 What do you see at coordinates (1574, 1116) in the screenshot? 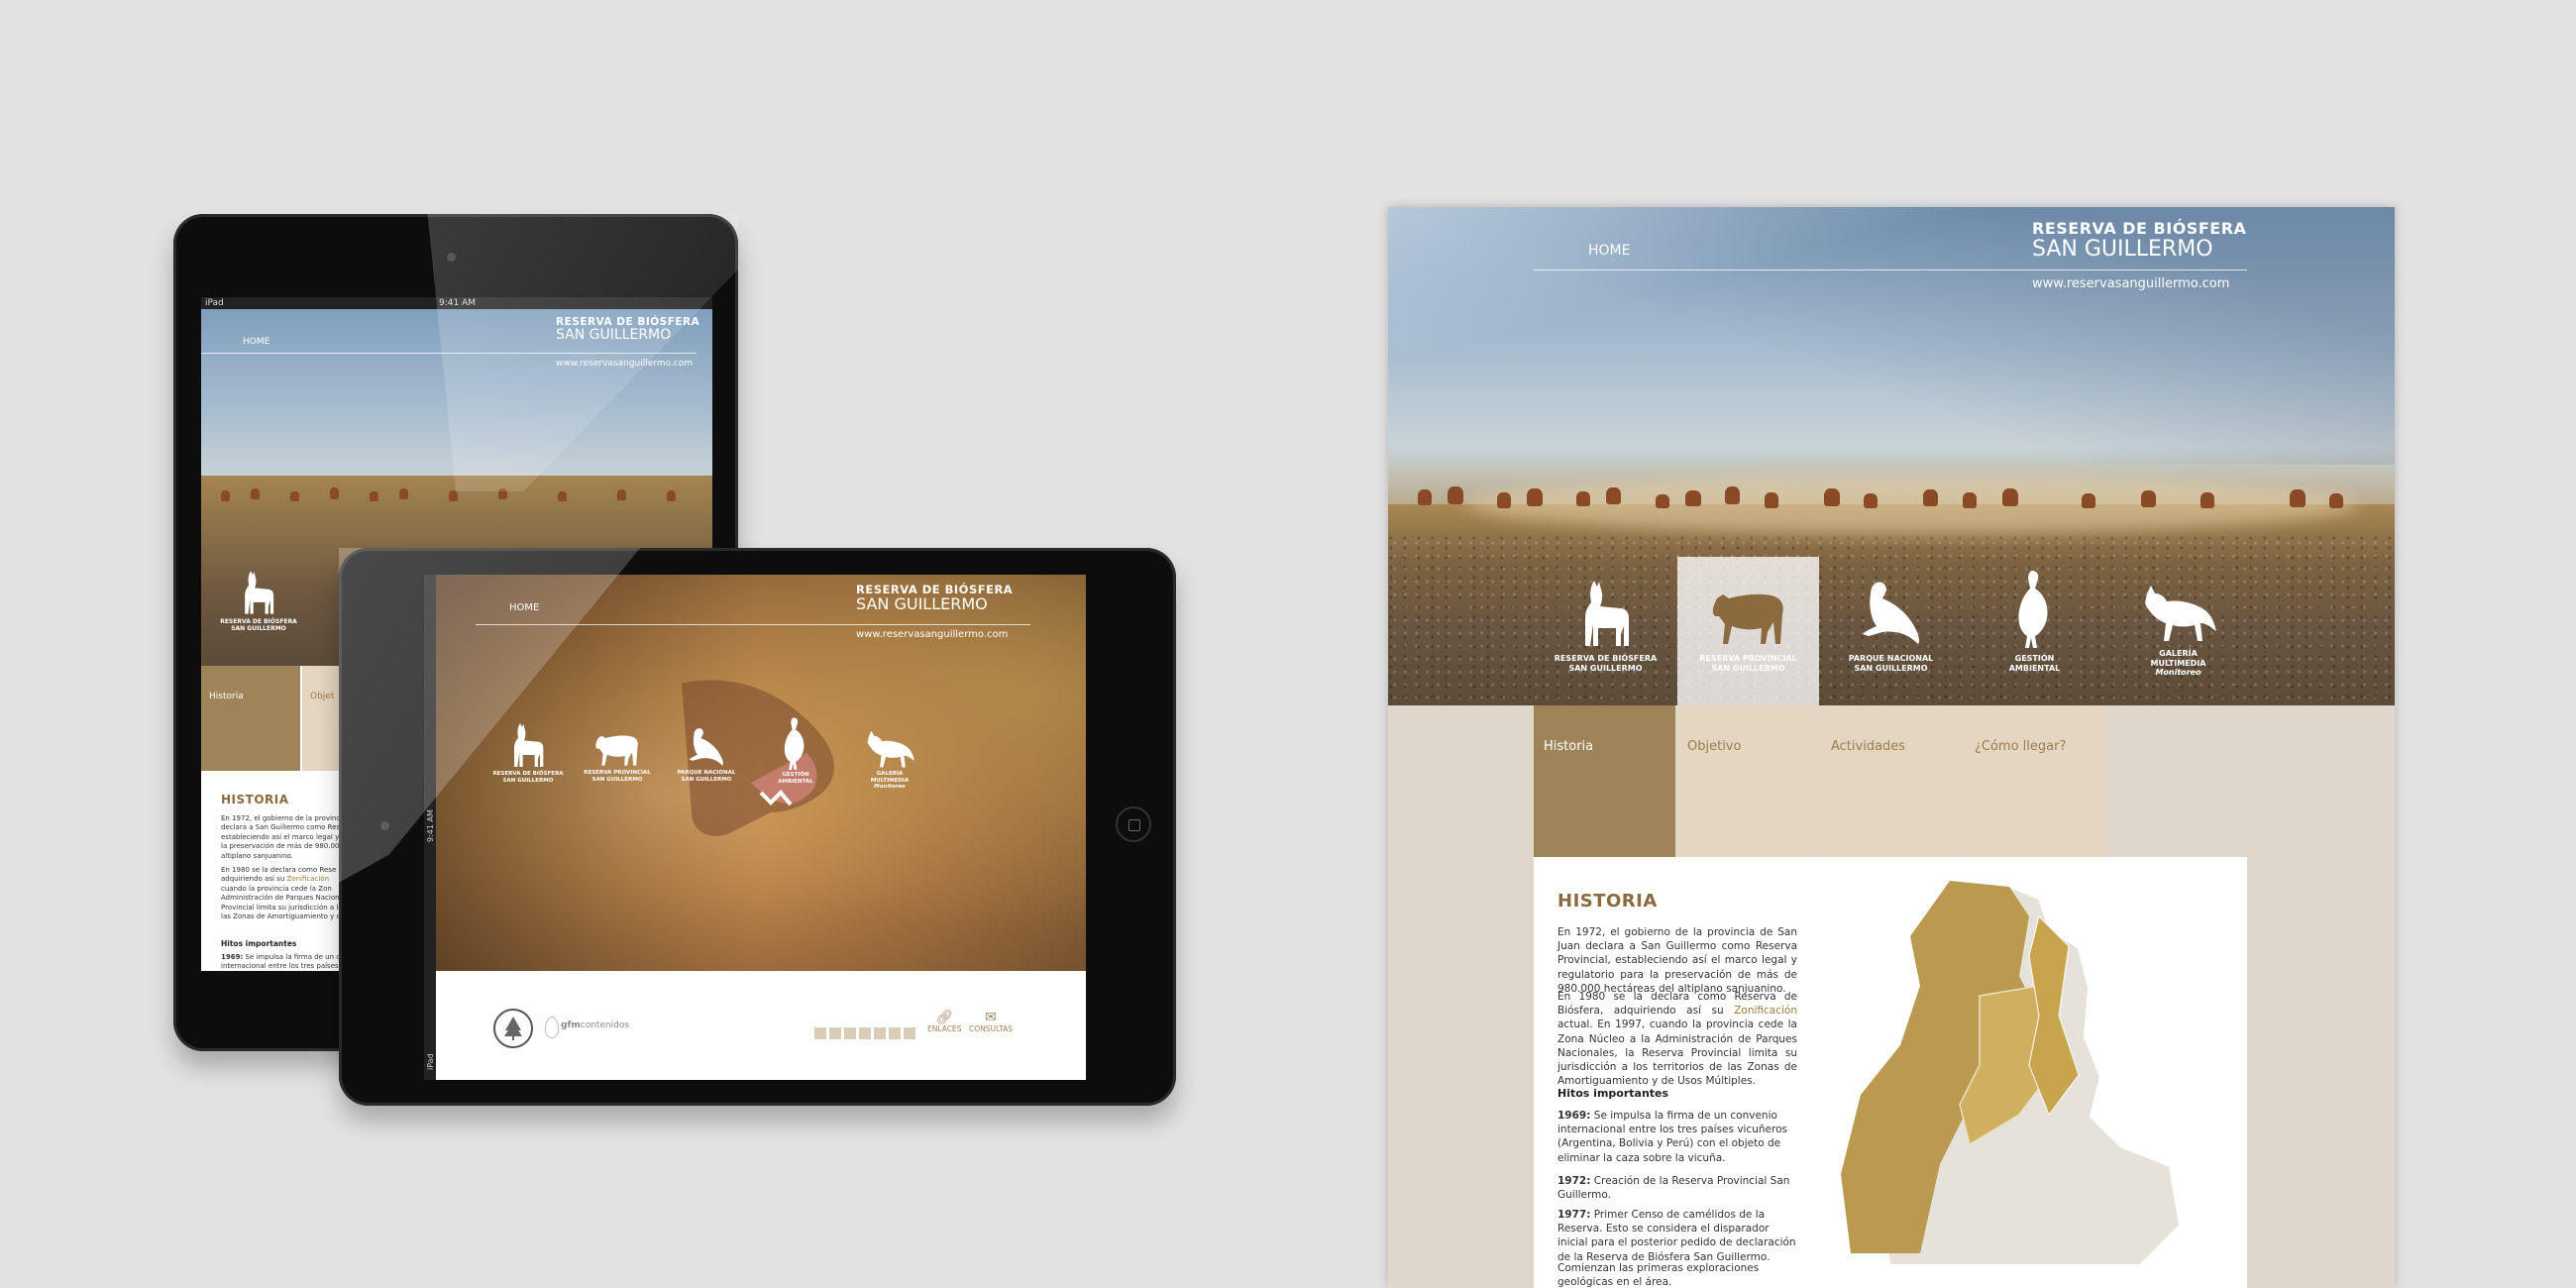
I see `hito-year: 1969:` at bounding box center [1574, 1116].